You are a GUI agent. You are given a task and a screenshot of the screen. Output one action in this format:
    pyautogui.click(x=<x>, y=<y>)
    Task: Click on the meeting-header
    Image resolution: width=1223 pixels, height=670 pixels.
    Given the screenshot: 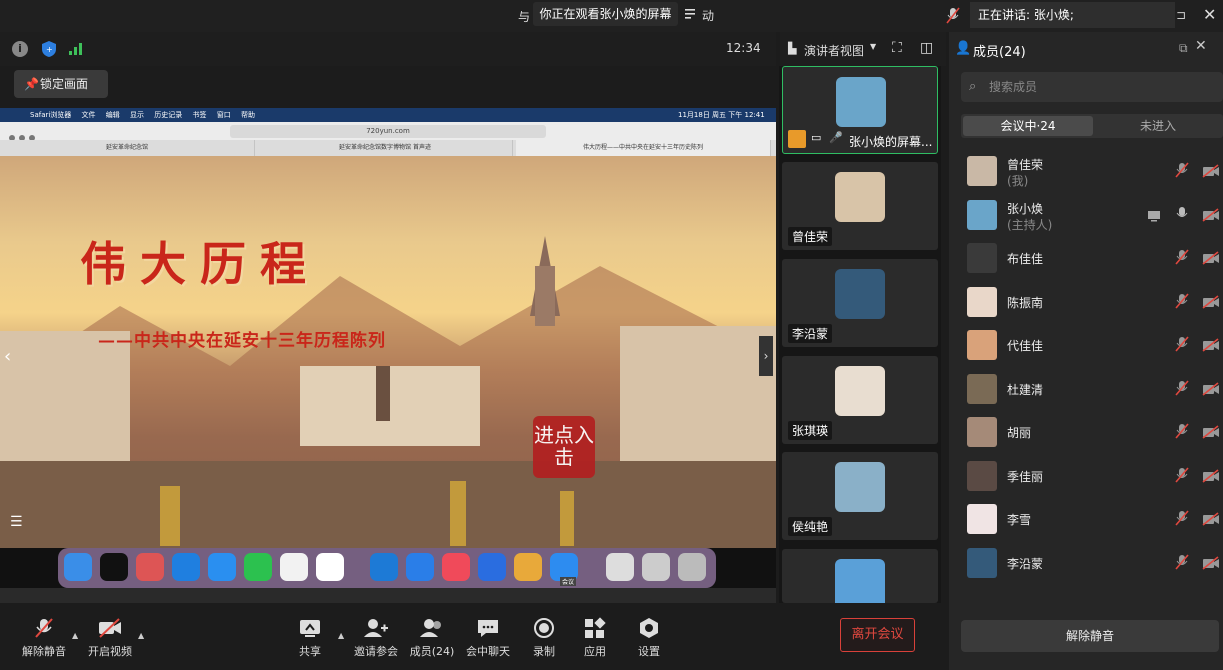 What is the action you would take?
    pyautogui.click(x=388, y=49)
    